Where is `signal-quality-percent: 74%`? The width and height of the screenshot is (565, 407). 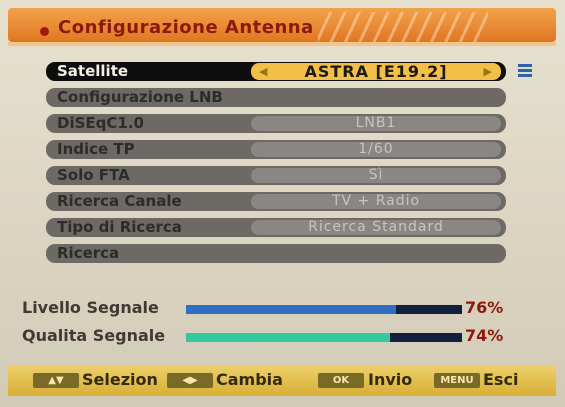 signal-quality-percent: 74% is located at coordinates (484, 335).